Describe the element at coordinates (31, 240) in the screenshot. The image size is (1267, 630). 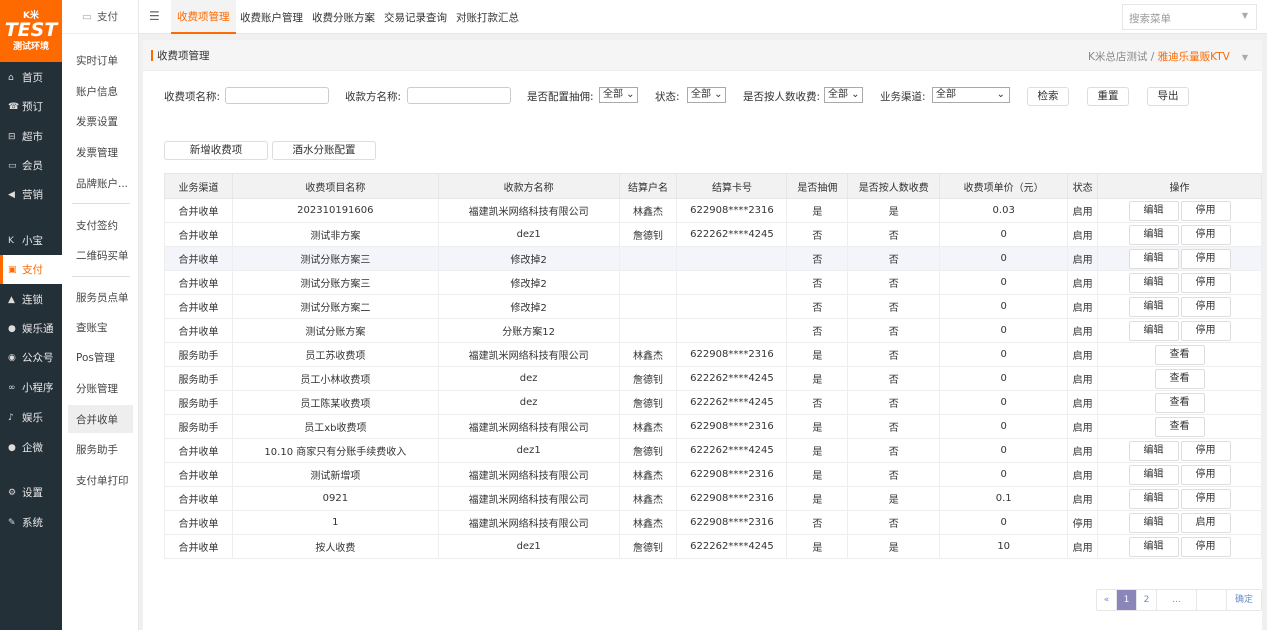
I see `sidebar-item-5: K 小宝` at that location.